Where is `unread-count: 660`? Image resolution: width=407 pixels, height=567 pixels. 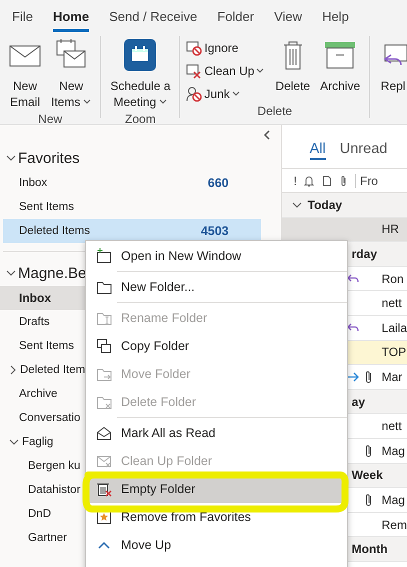
unread-count: 660 is located at coordinates (218, 183).